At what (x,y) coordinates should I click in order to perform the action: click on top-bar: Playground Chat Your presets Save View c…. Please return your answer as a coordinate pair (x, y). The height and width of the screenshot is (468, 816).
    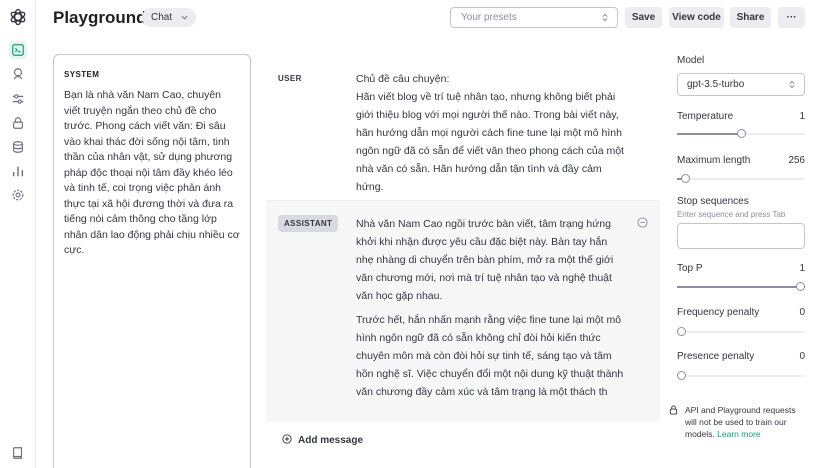
    Looking at the image, I should click on (426, 18).